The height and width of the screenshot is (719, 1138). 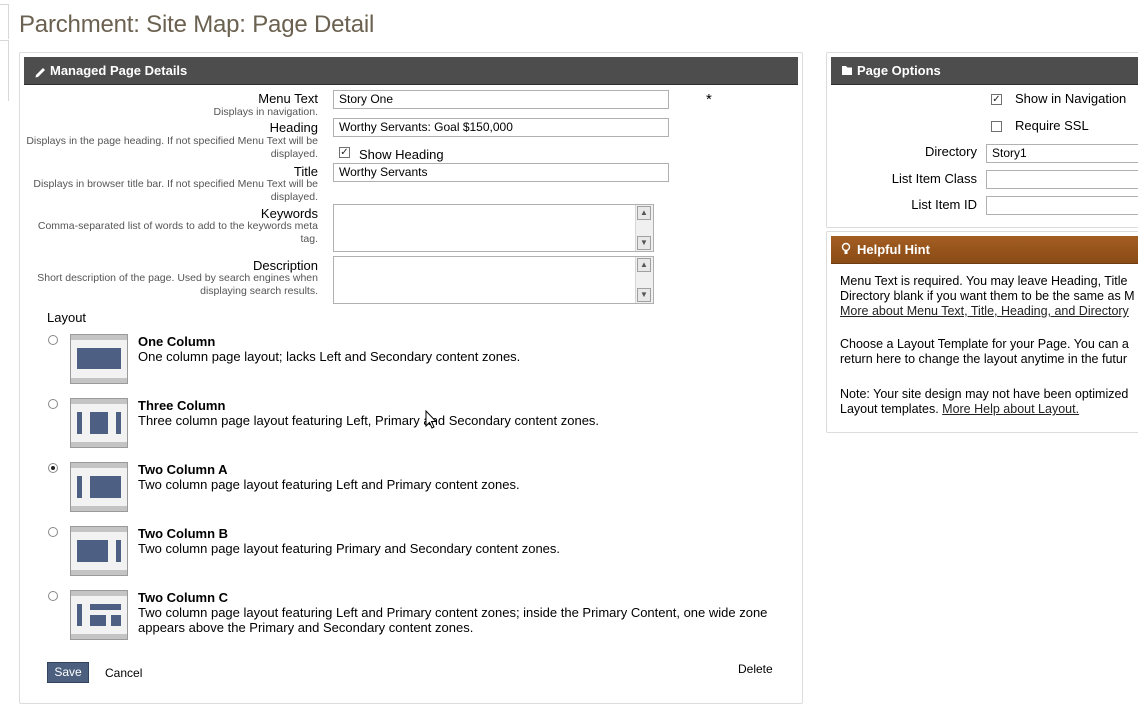 What do you see at coordinates (53, 596) in the screenshot?
I see `layout-radio-two-column-c` at bounding box center [53, 596].